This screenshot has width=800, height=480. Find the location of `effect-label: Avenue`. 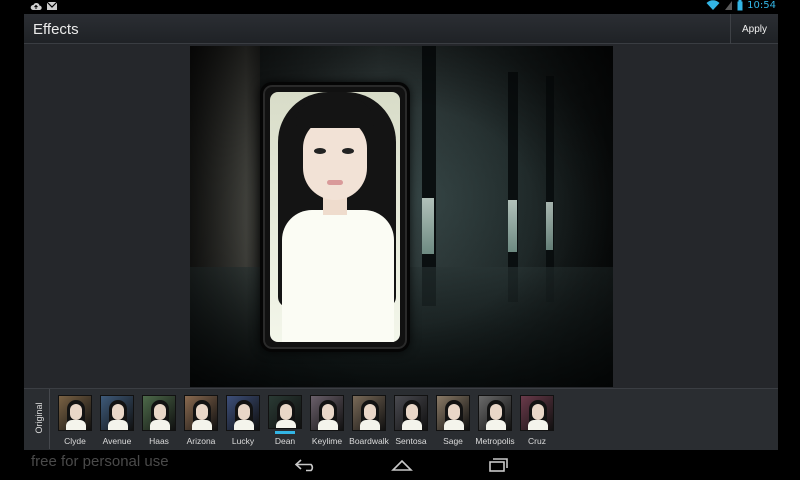

effect-label: Avenue is located at coordinates (117, 441).